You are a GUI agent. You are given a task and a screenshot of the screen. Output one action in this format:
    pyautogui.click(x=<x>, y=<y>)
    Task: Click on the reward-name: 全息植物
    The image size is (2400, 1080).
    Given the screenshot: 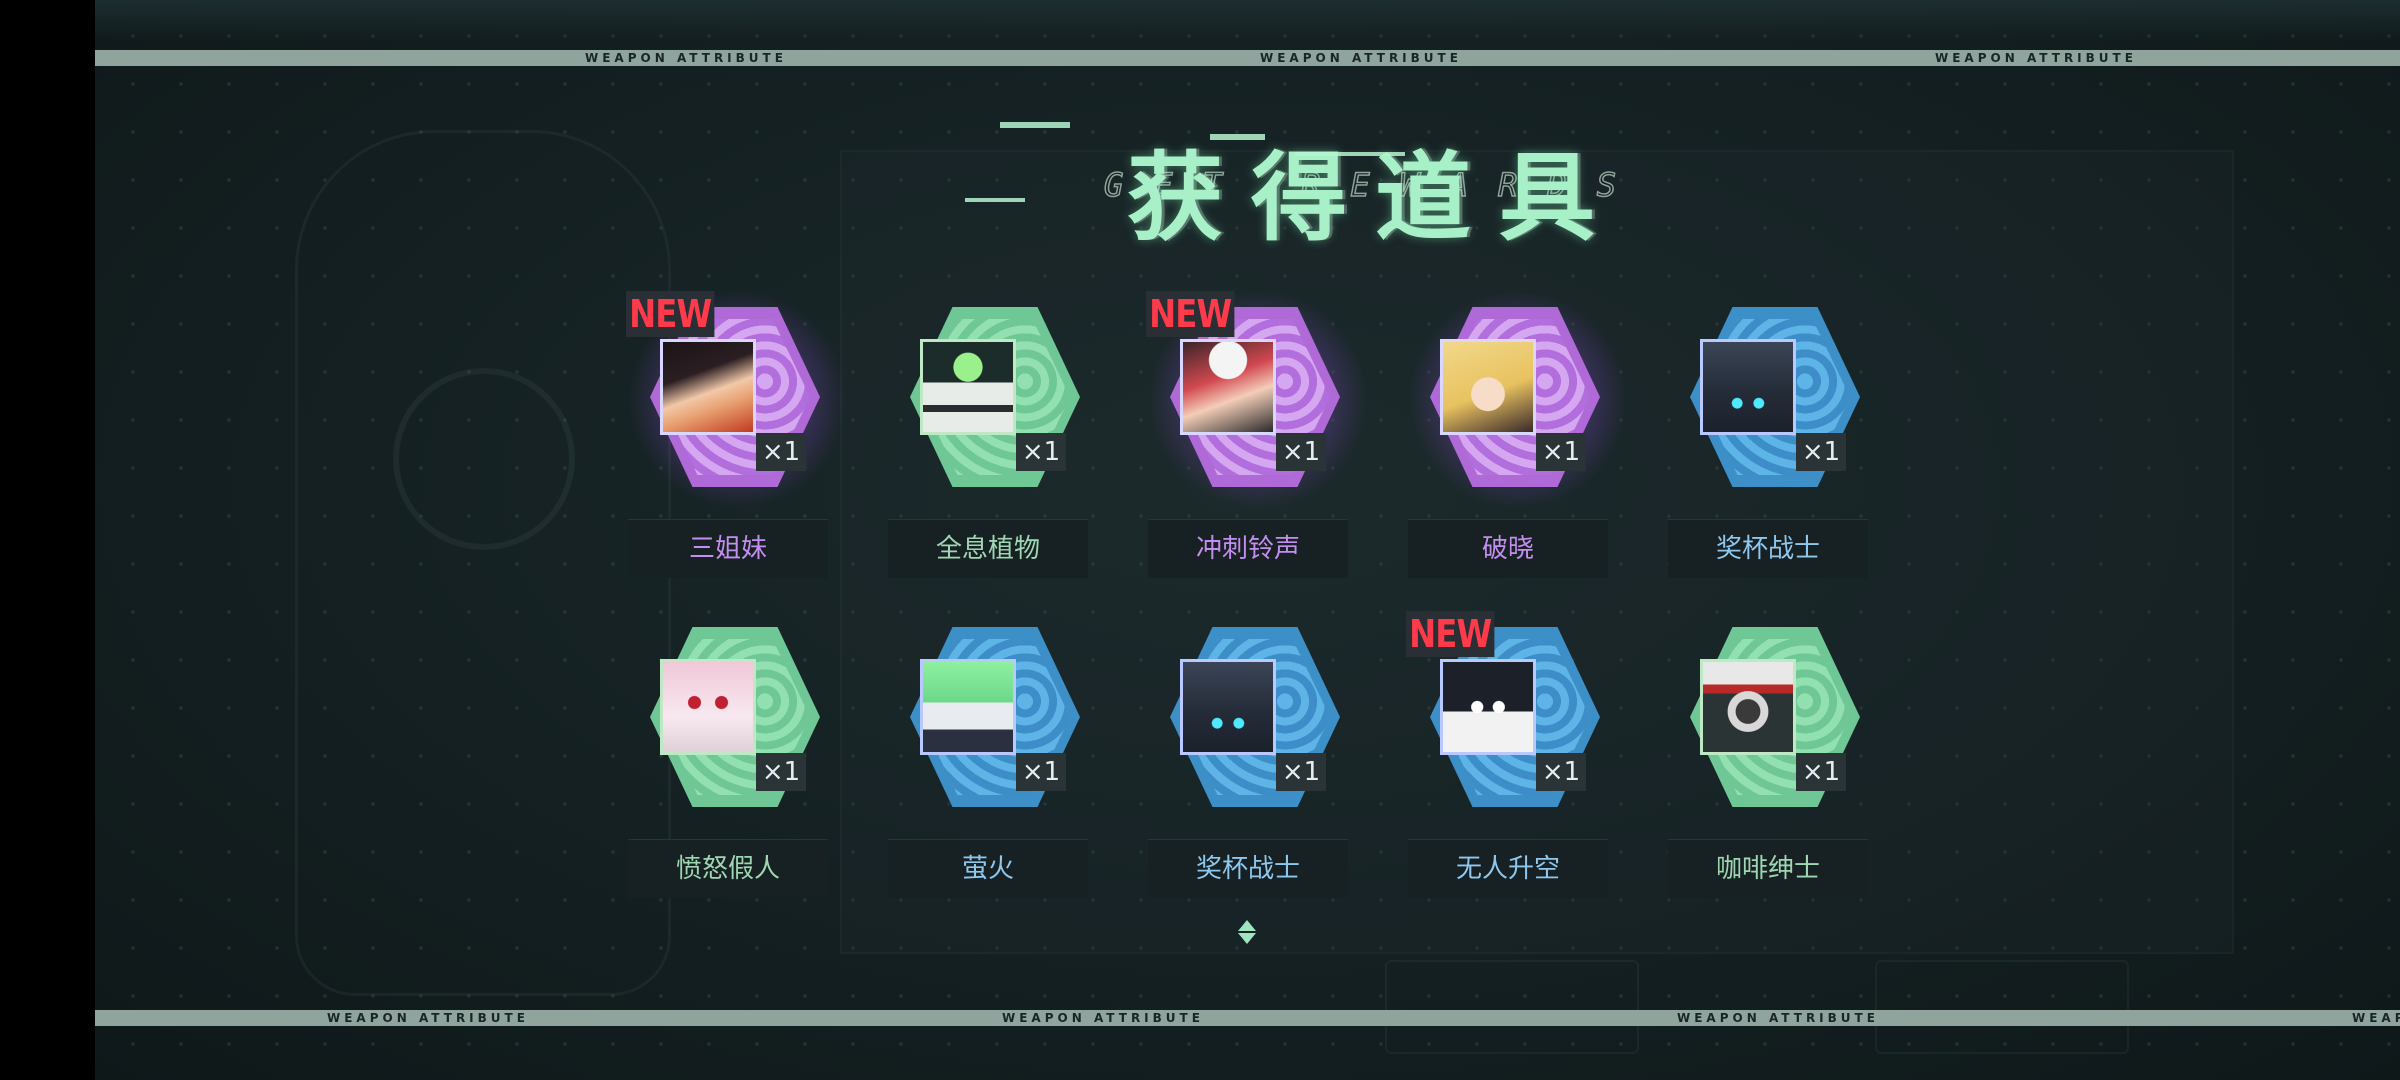 What is the action you would take?
    pyautogui.click(x=988, y=548)
    